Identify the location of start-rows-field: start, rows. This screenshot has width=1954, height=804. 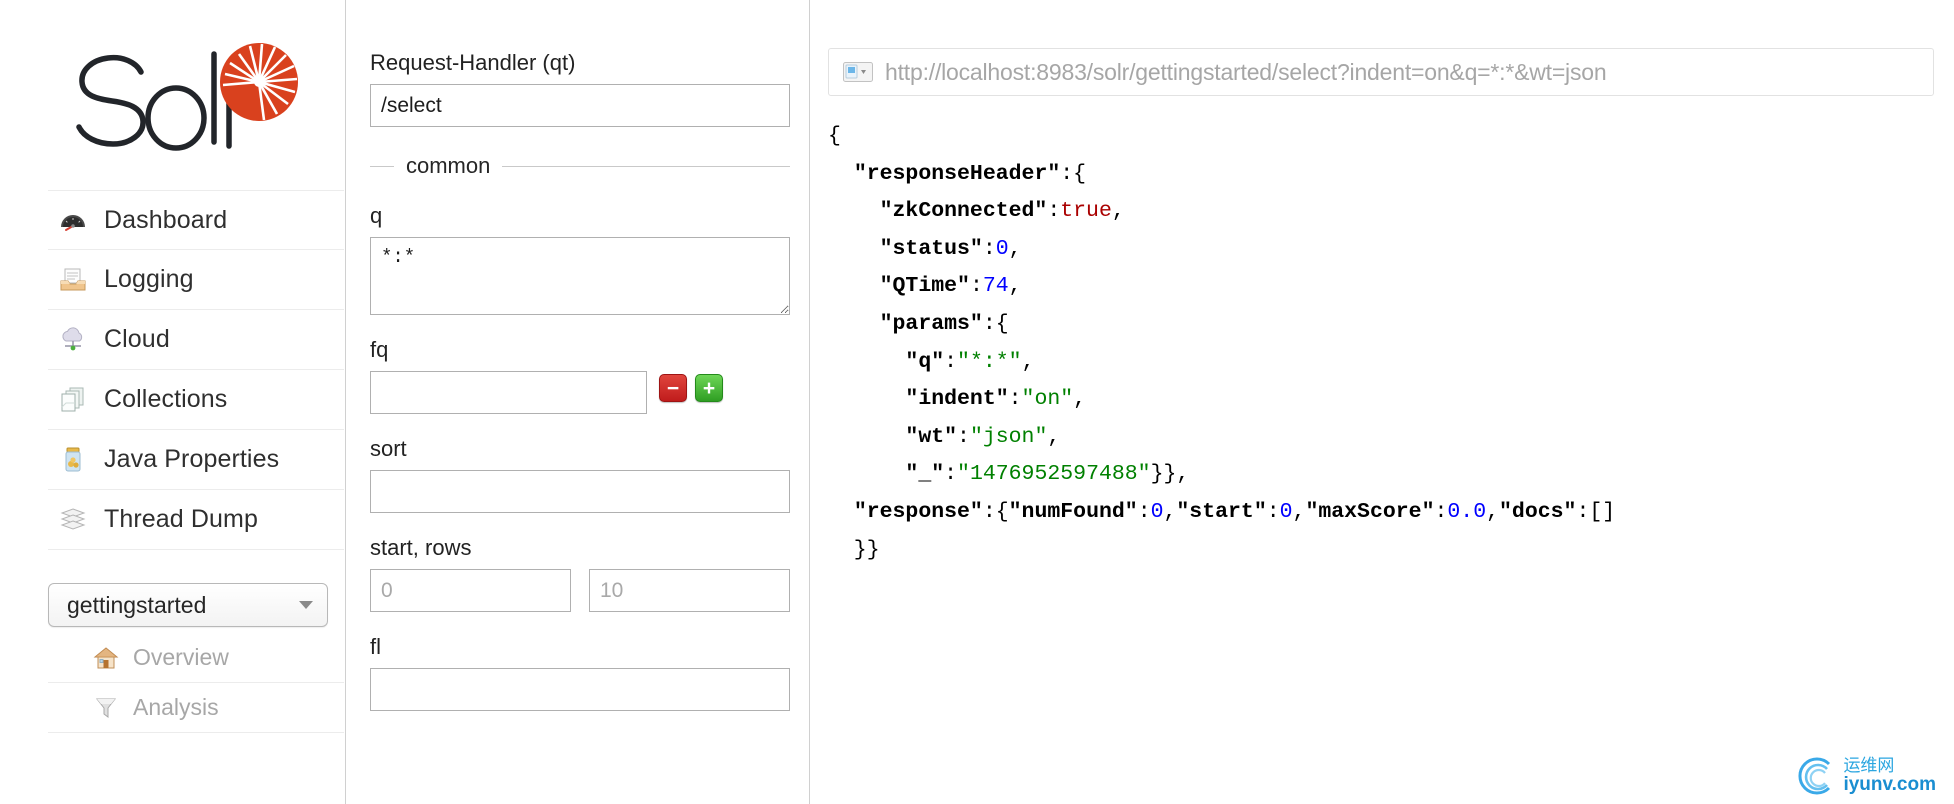
(580, 573).